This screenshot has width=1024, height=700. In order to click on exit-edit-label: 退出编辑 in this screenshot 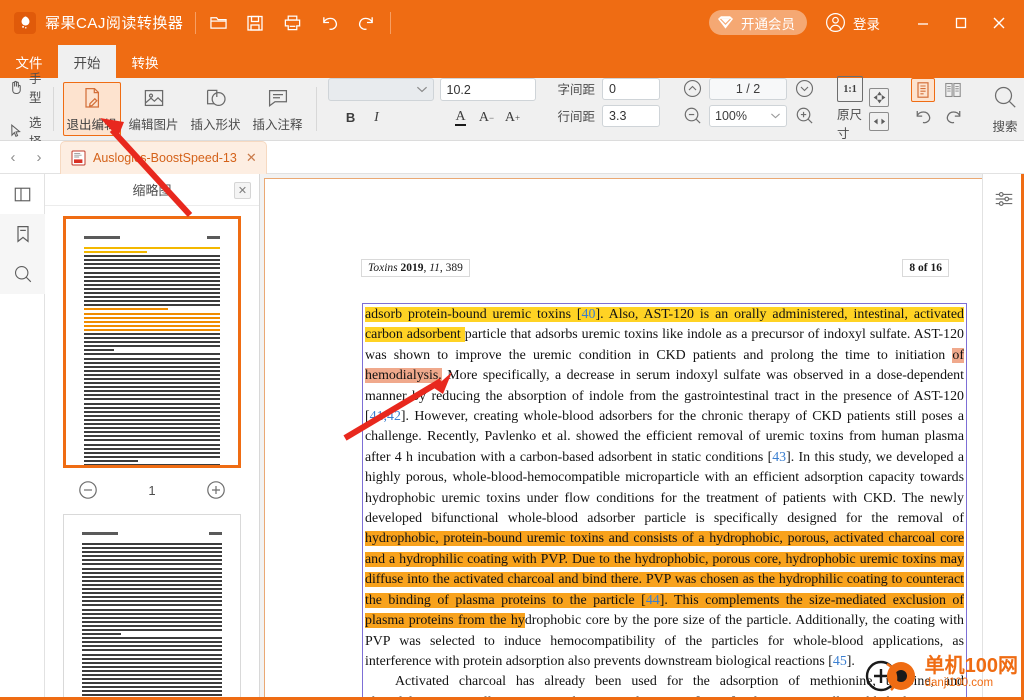, I will do `click(91, 124)`.